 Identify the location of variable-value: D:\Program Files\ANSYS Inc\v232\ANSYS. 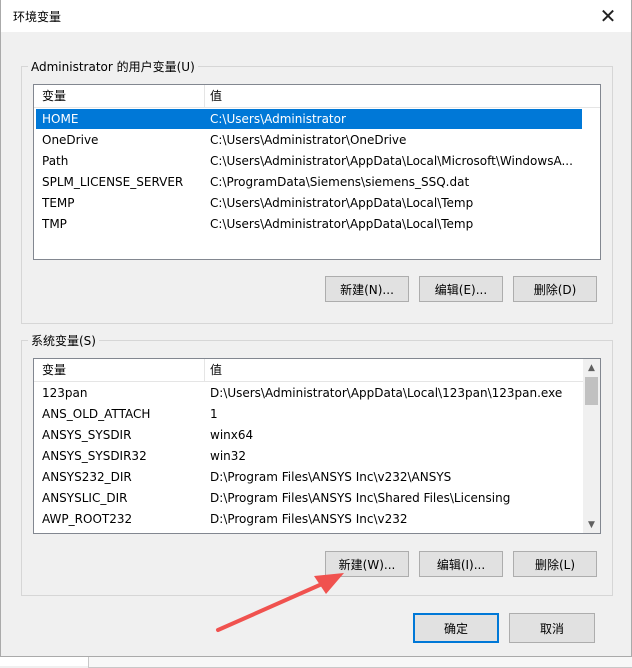
(331, 477).